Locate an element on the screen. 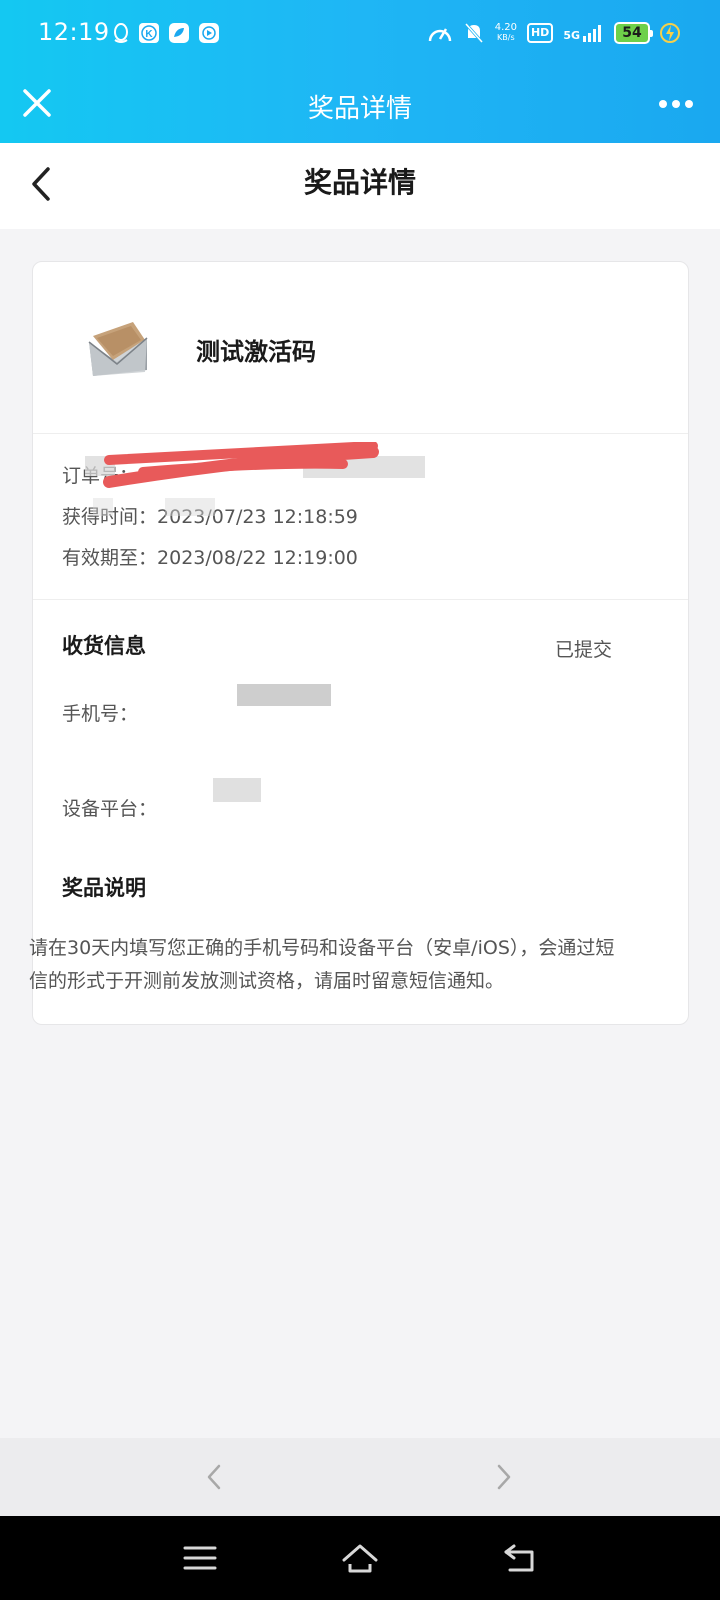  net-speed-unit: KB/s is located at coordinates (506, 37).